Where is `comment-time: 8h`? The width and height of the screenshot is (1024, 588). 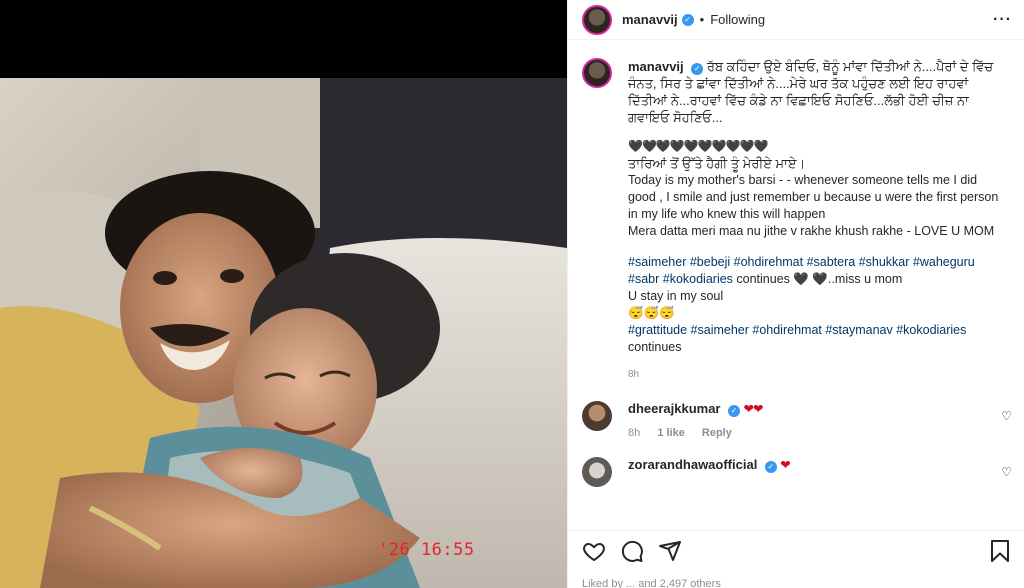 comment-time: 8h is located at coordinates (634, 433).